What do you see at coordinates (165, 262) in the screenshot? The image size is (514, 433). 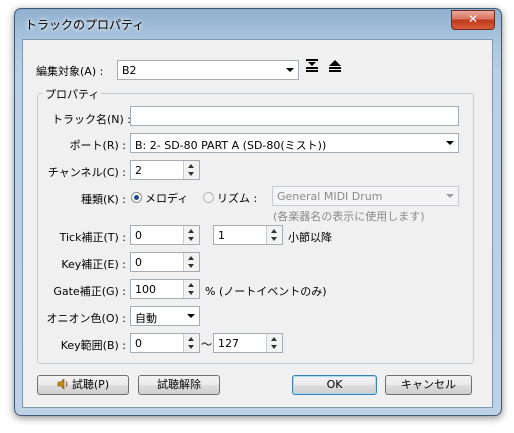 I see `key-spinner: 0` at bounding box center [165, 262].